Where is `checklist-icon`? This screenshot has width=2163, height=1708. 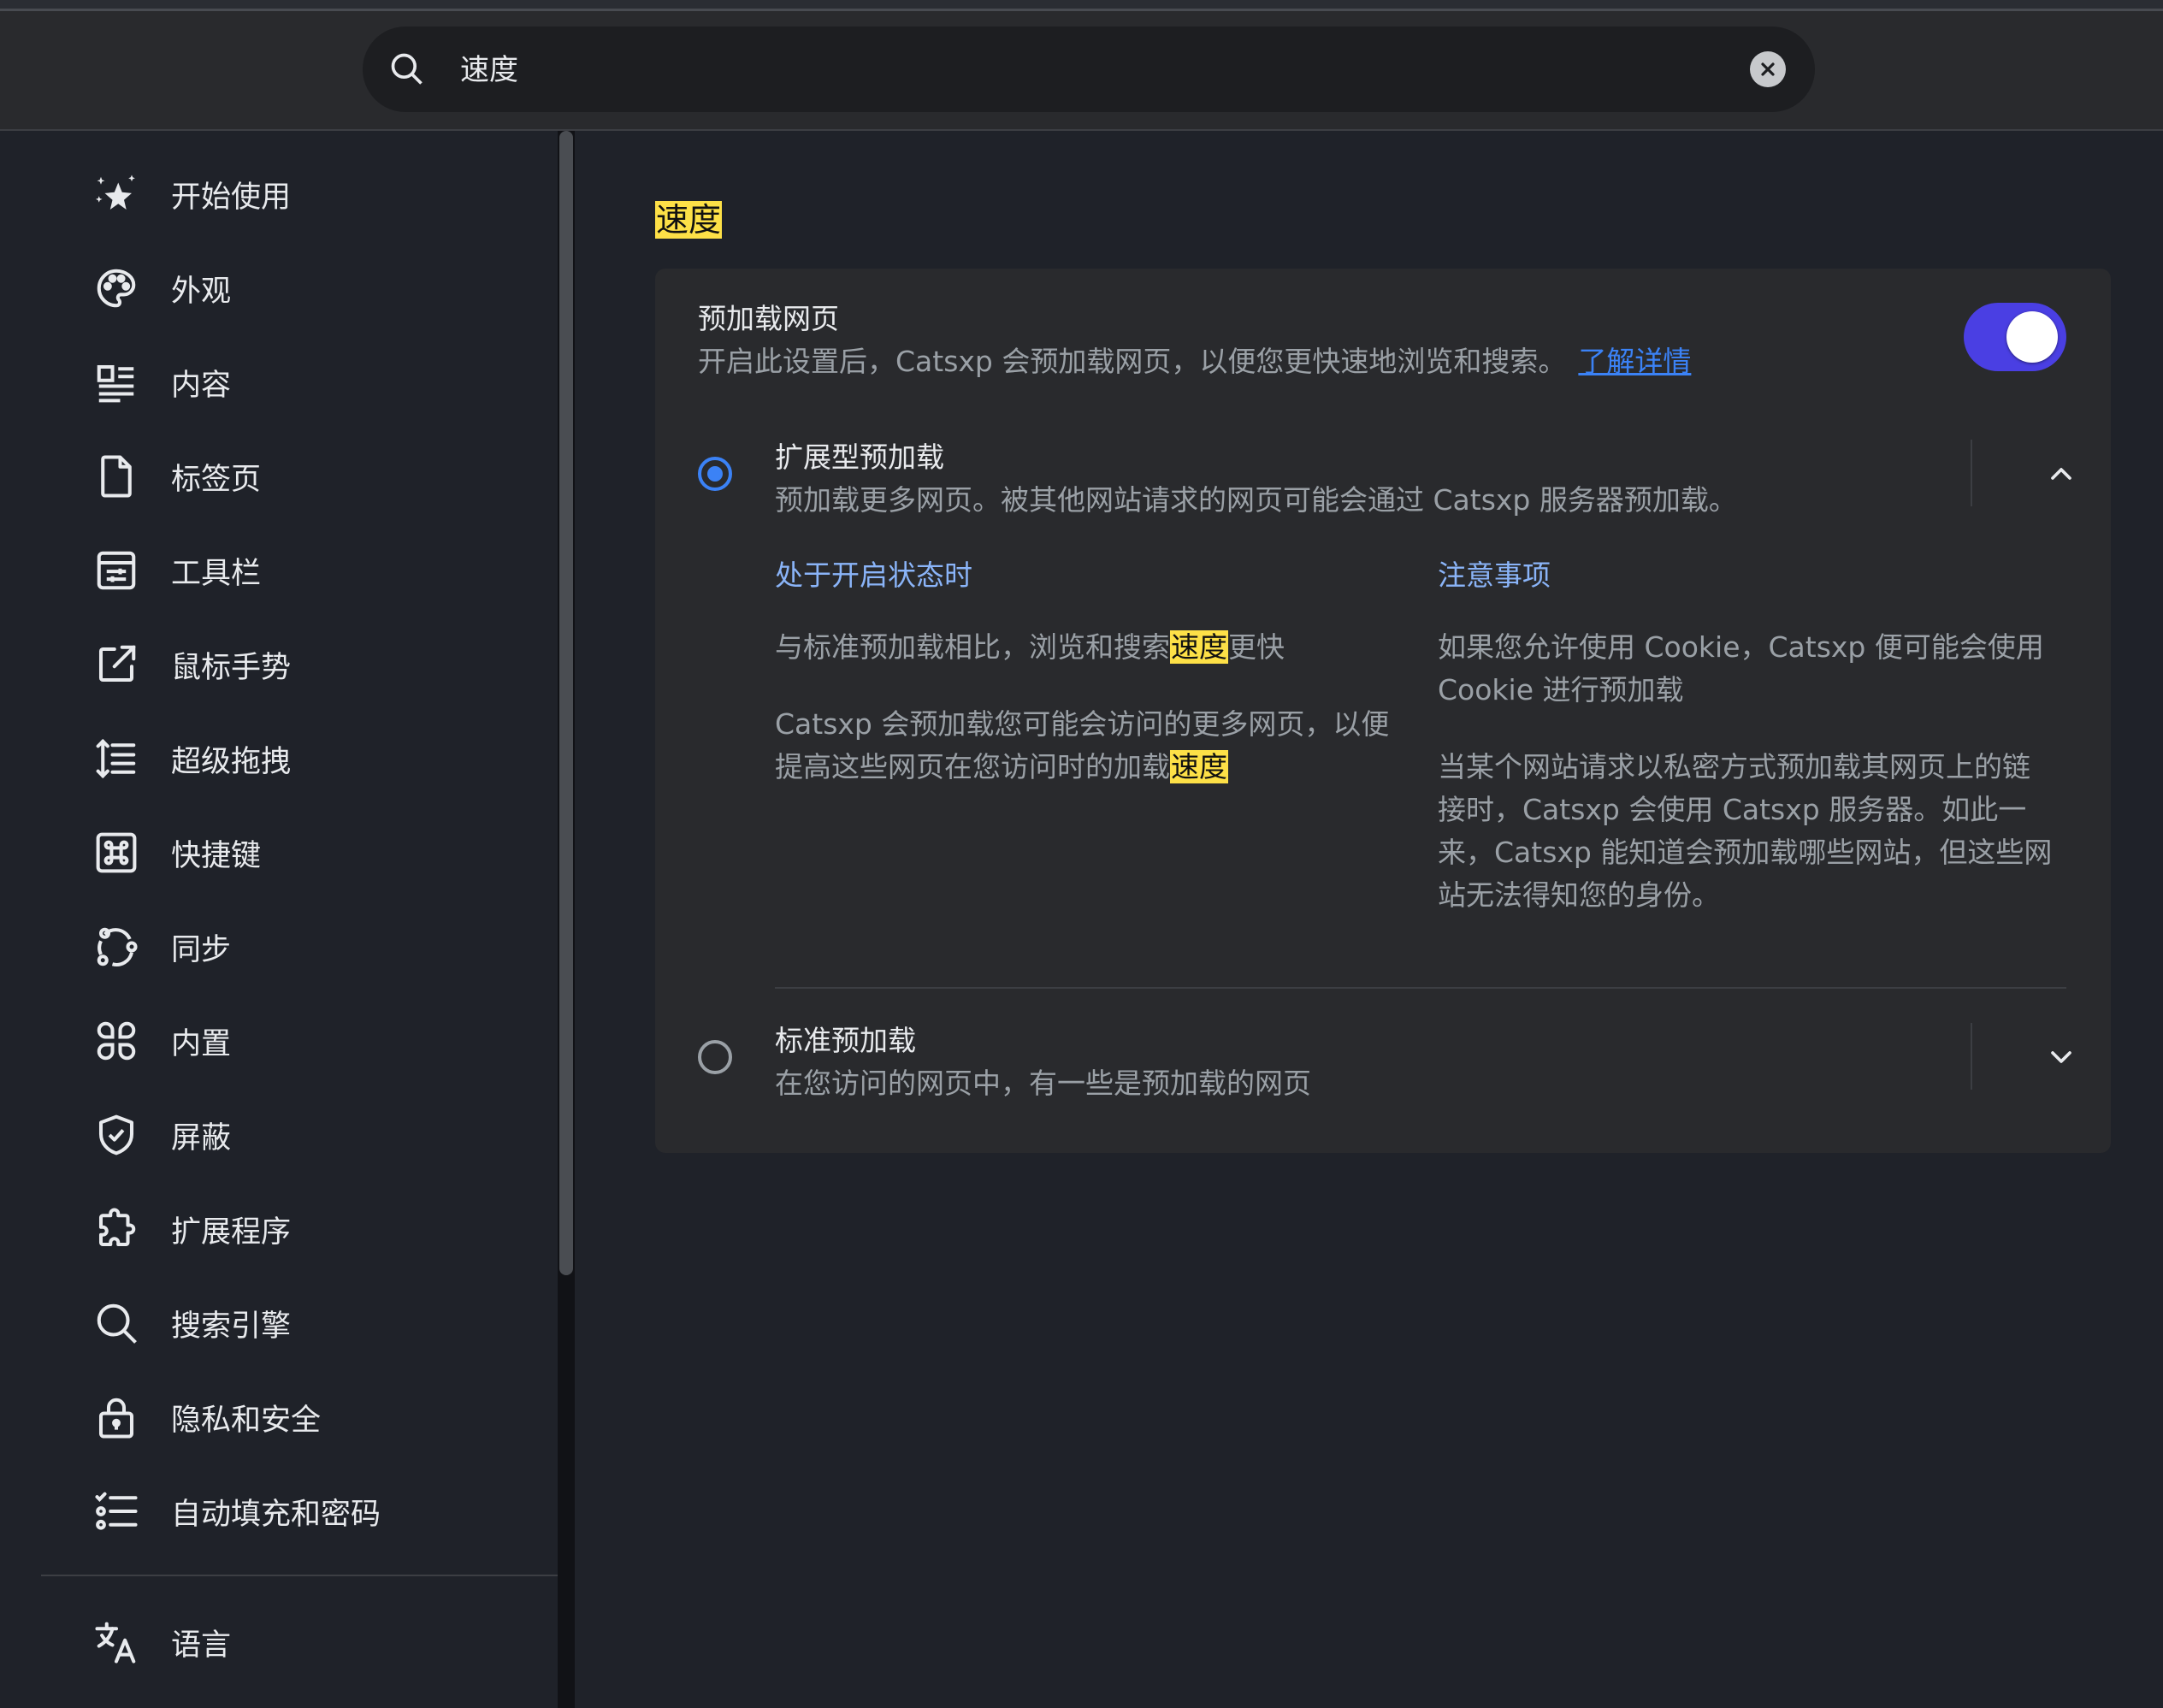
checklist-icon is located at coordinates (116, 1511).